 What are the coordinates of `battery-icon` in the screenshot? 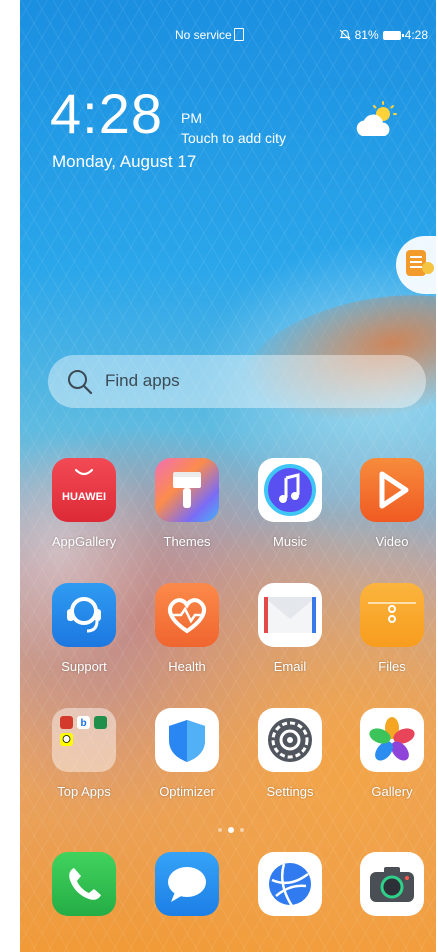 It's located at (393, 35).